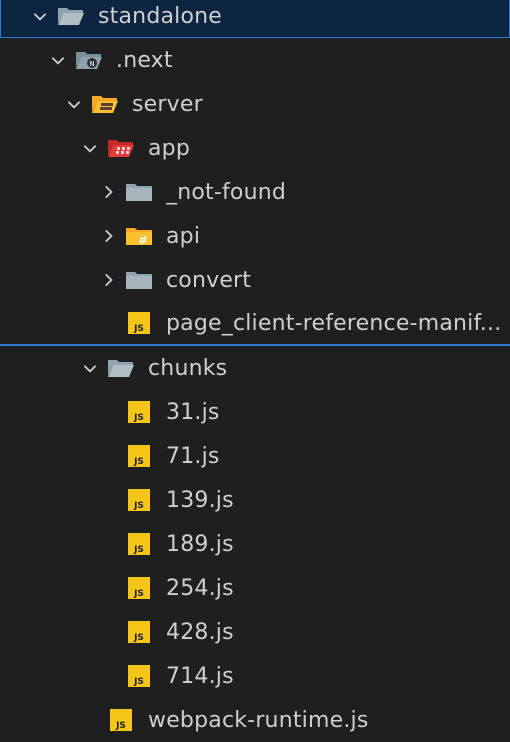 The height and width of the screenshot is (742, 510). Describe the element at coordinates (200, 500) in the screenshot. I see `tree-item-label: 139.js` at that location.